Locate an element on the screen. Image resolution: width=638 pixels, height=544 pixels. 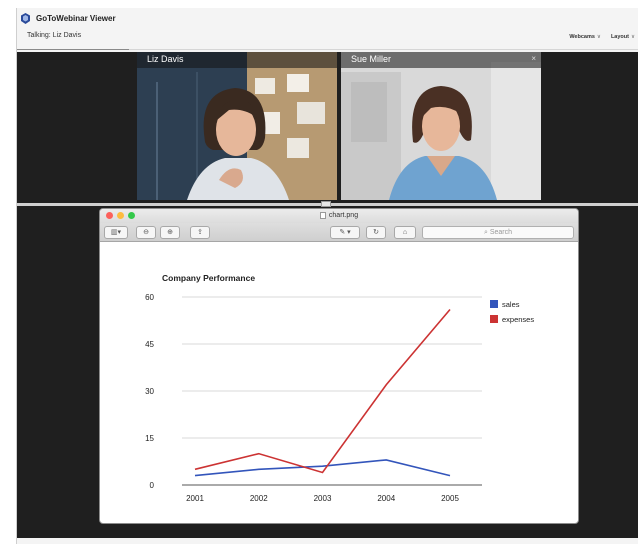
pen-icon: ✎ ▾ is located at coordinates (345, 232).